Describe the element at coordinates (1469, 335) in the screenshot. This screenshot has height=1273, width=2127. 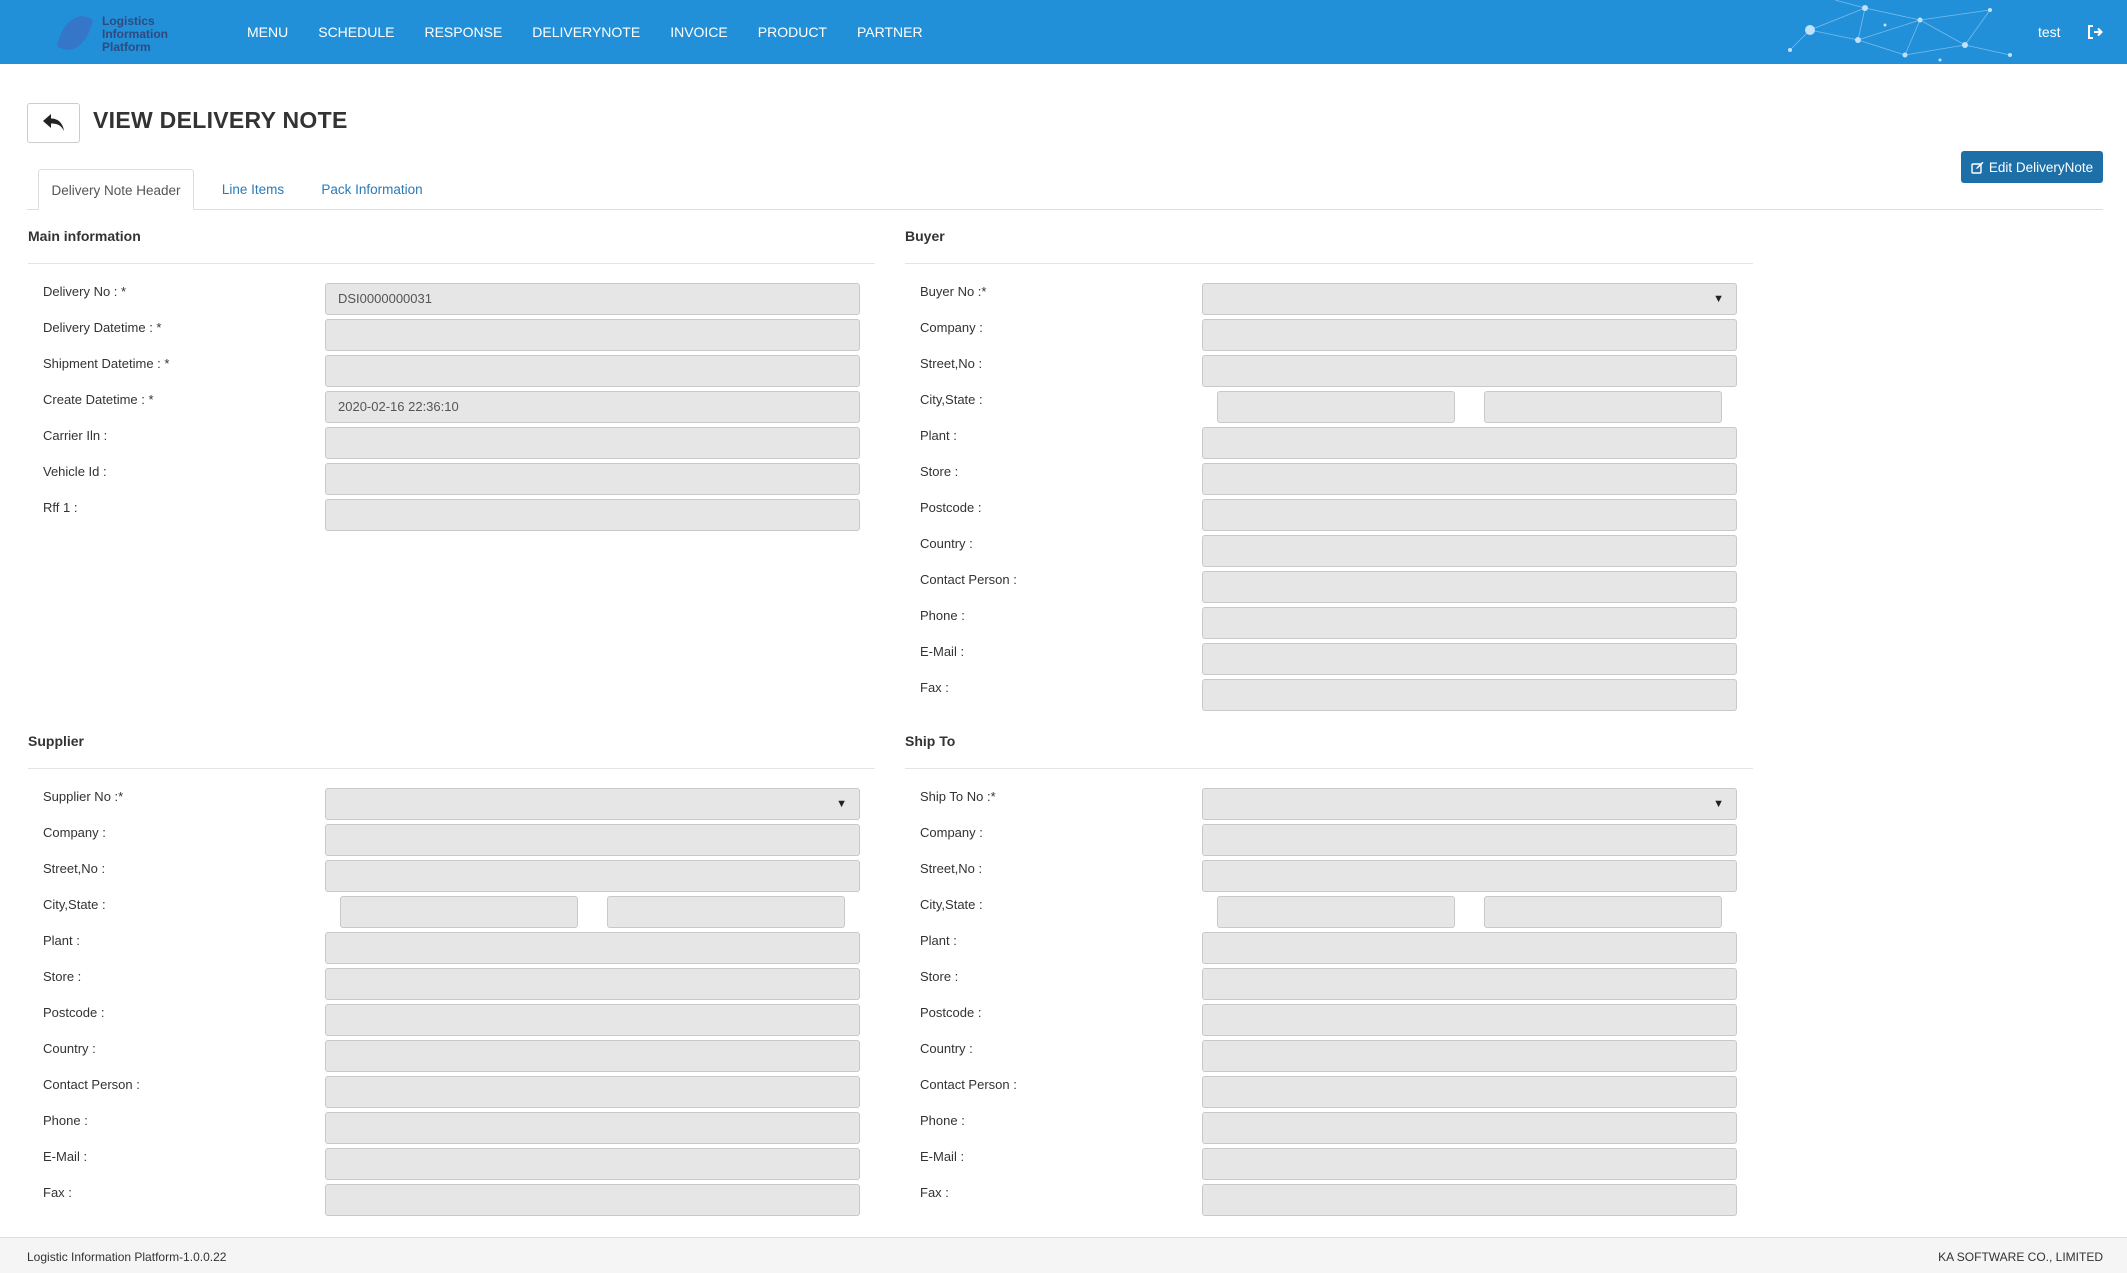
I see `buyer-company-field` at that location.